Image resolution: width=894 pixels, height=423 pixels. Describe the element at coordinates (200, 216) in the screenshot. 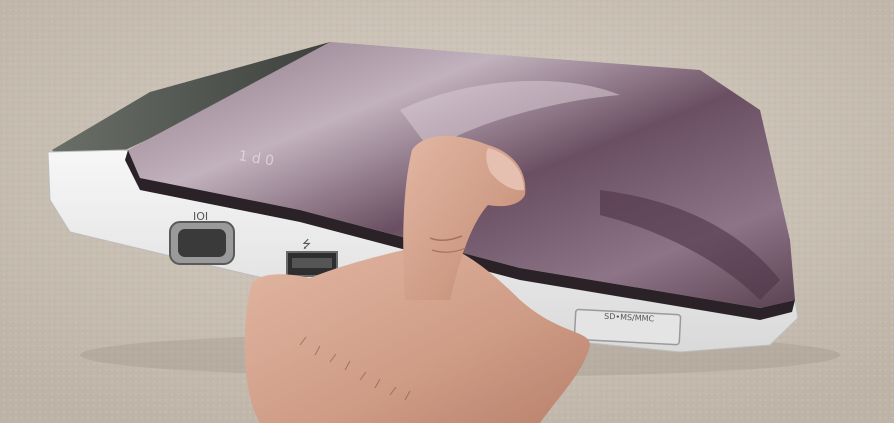

I see `vga-symbol-label: IOI` at that location.